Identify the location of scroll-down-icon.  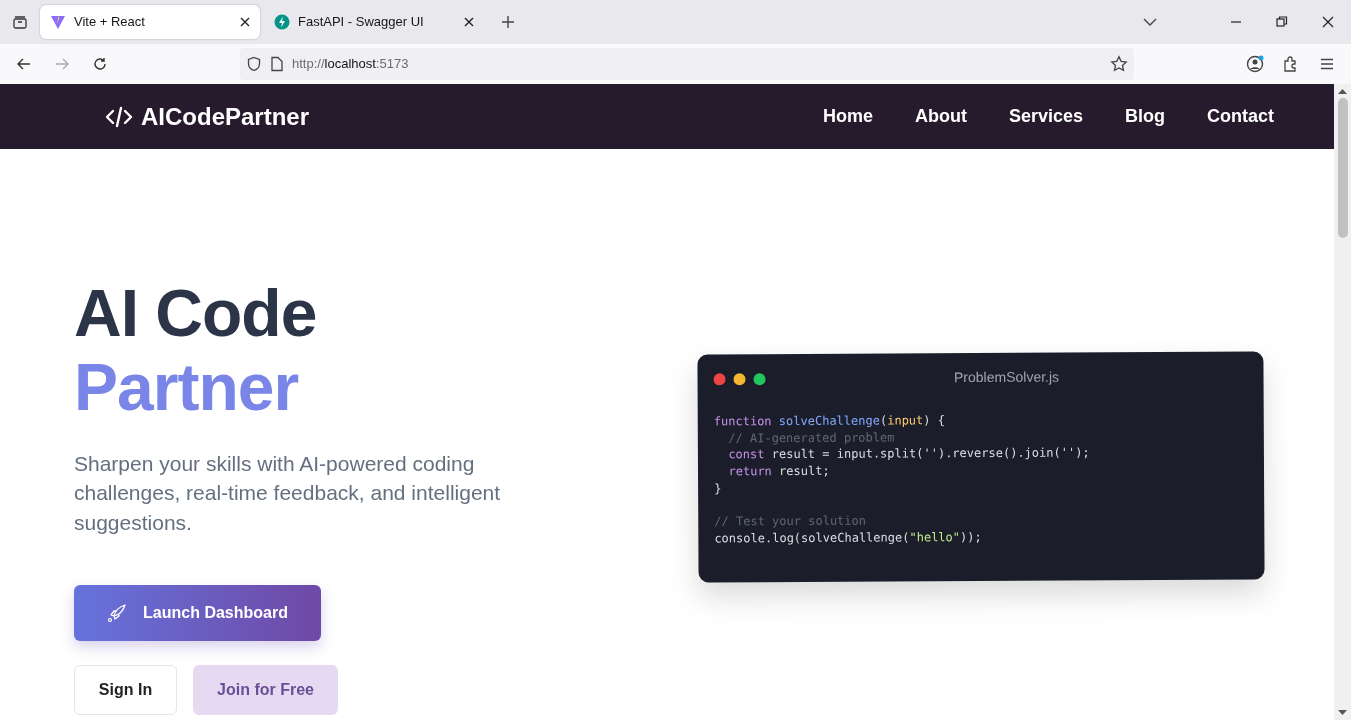
(1342, 713).